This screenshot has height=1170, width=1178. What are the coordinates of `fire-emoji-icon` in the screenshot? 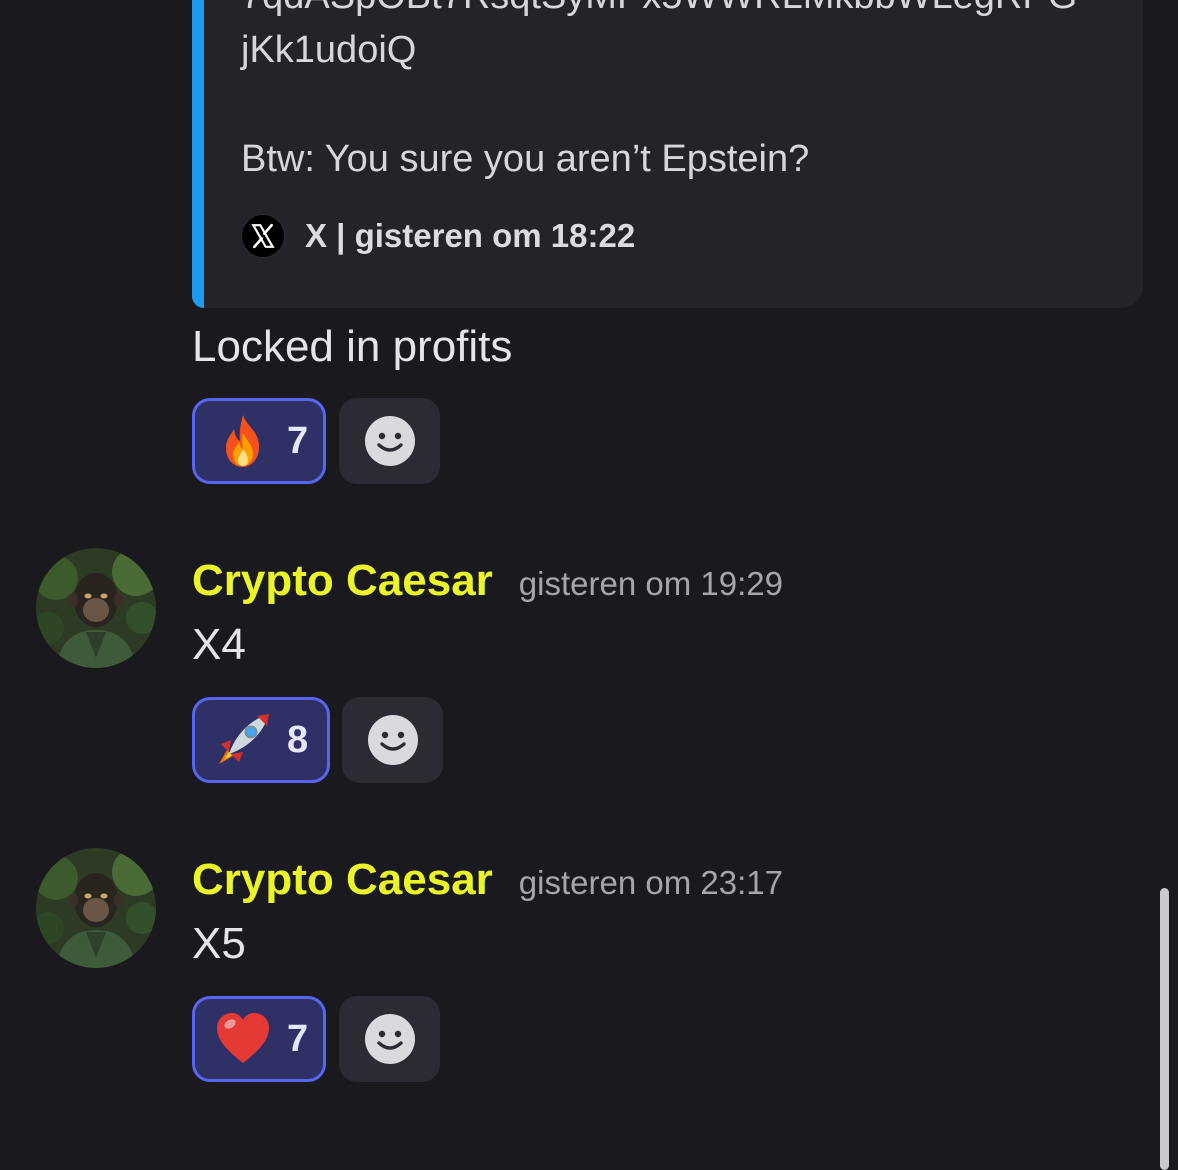 It's located at (242, 441).